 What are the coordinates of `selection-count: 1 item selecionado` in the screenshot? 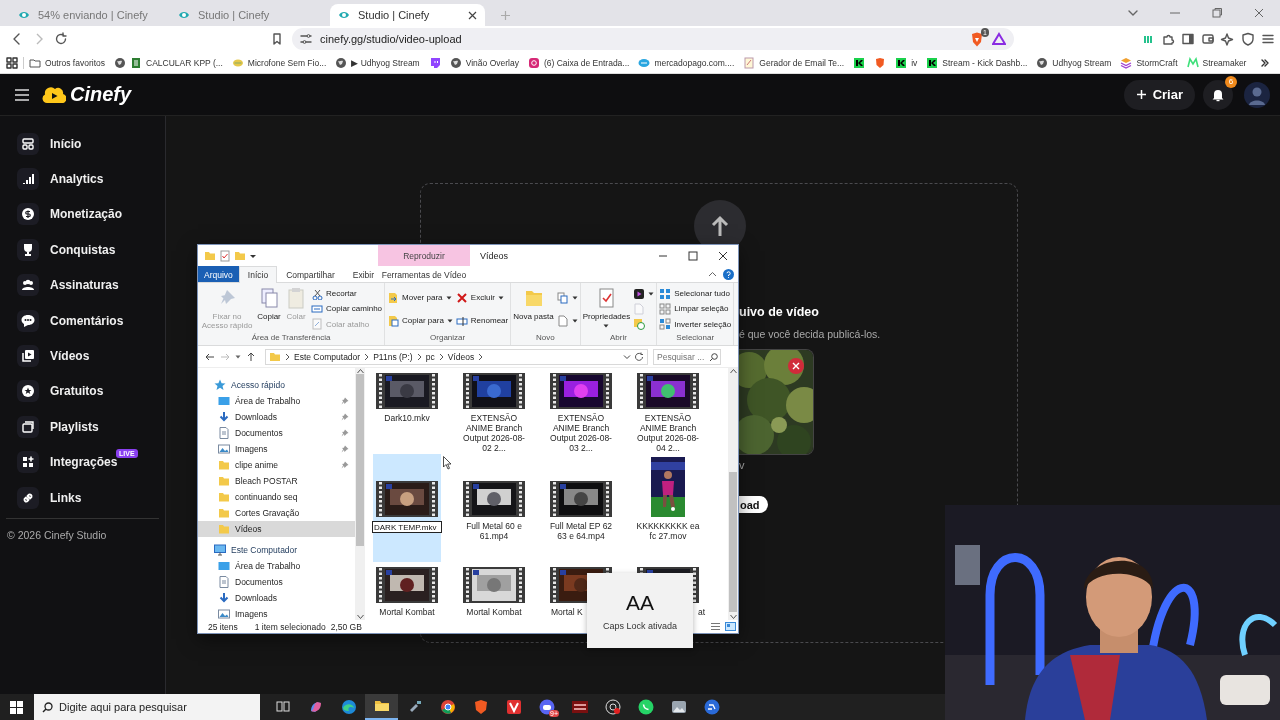 It's located at (290, 626).